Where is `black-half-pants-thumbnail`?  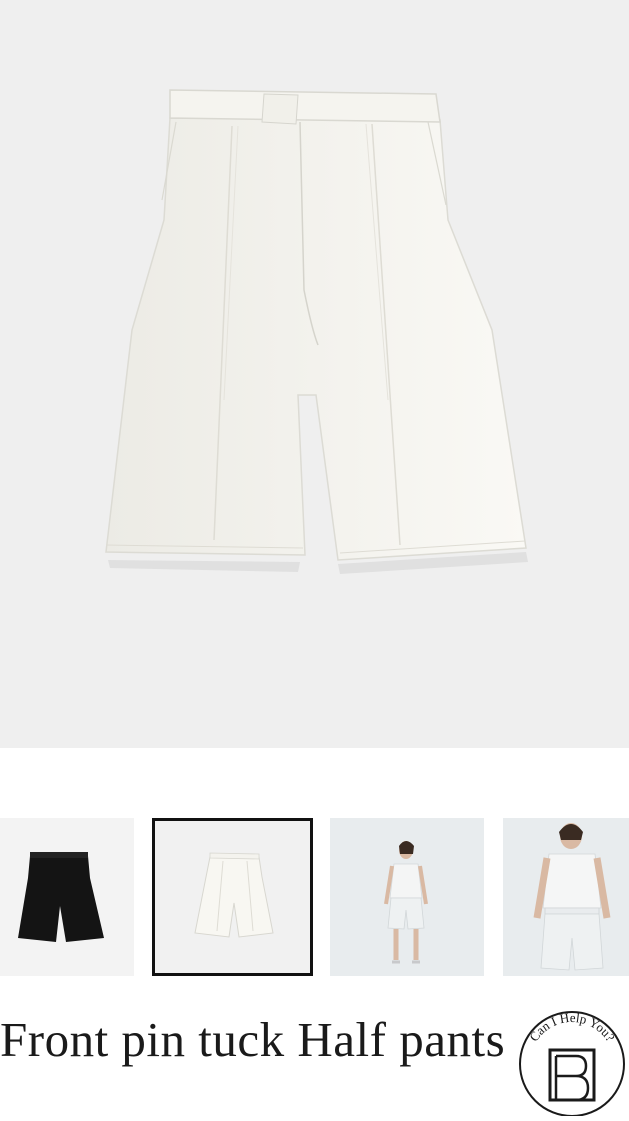 black-half-pants-thumbnail is located at coordinates (67, 897).